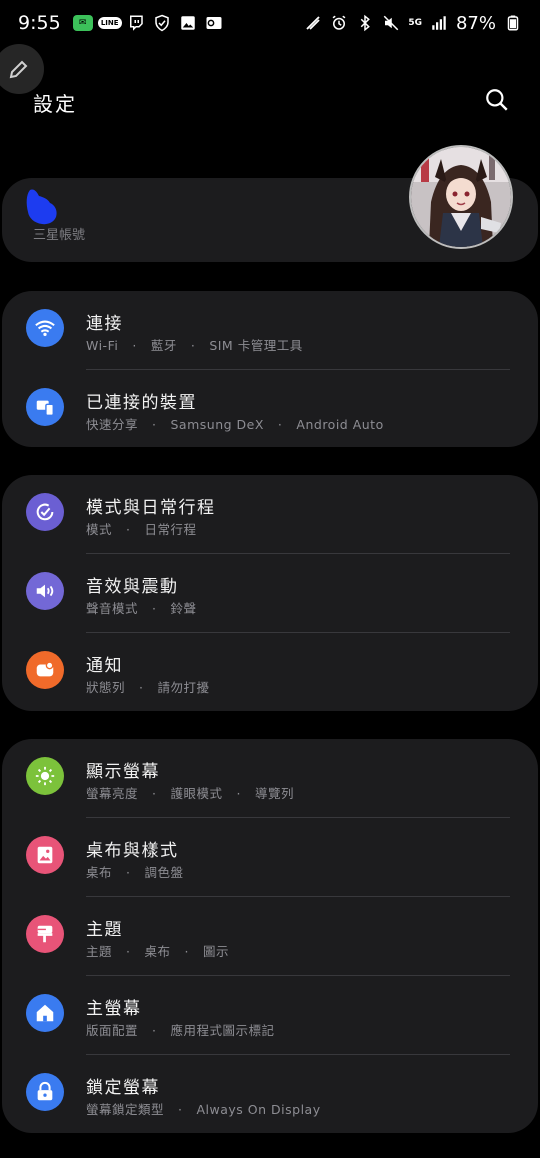  What do you see at coordinates (188, 23) in the screenshot?
I see `gallery-icon` at bounding box center [188, 23].